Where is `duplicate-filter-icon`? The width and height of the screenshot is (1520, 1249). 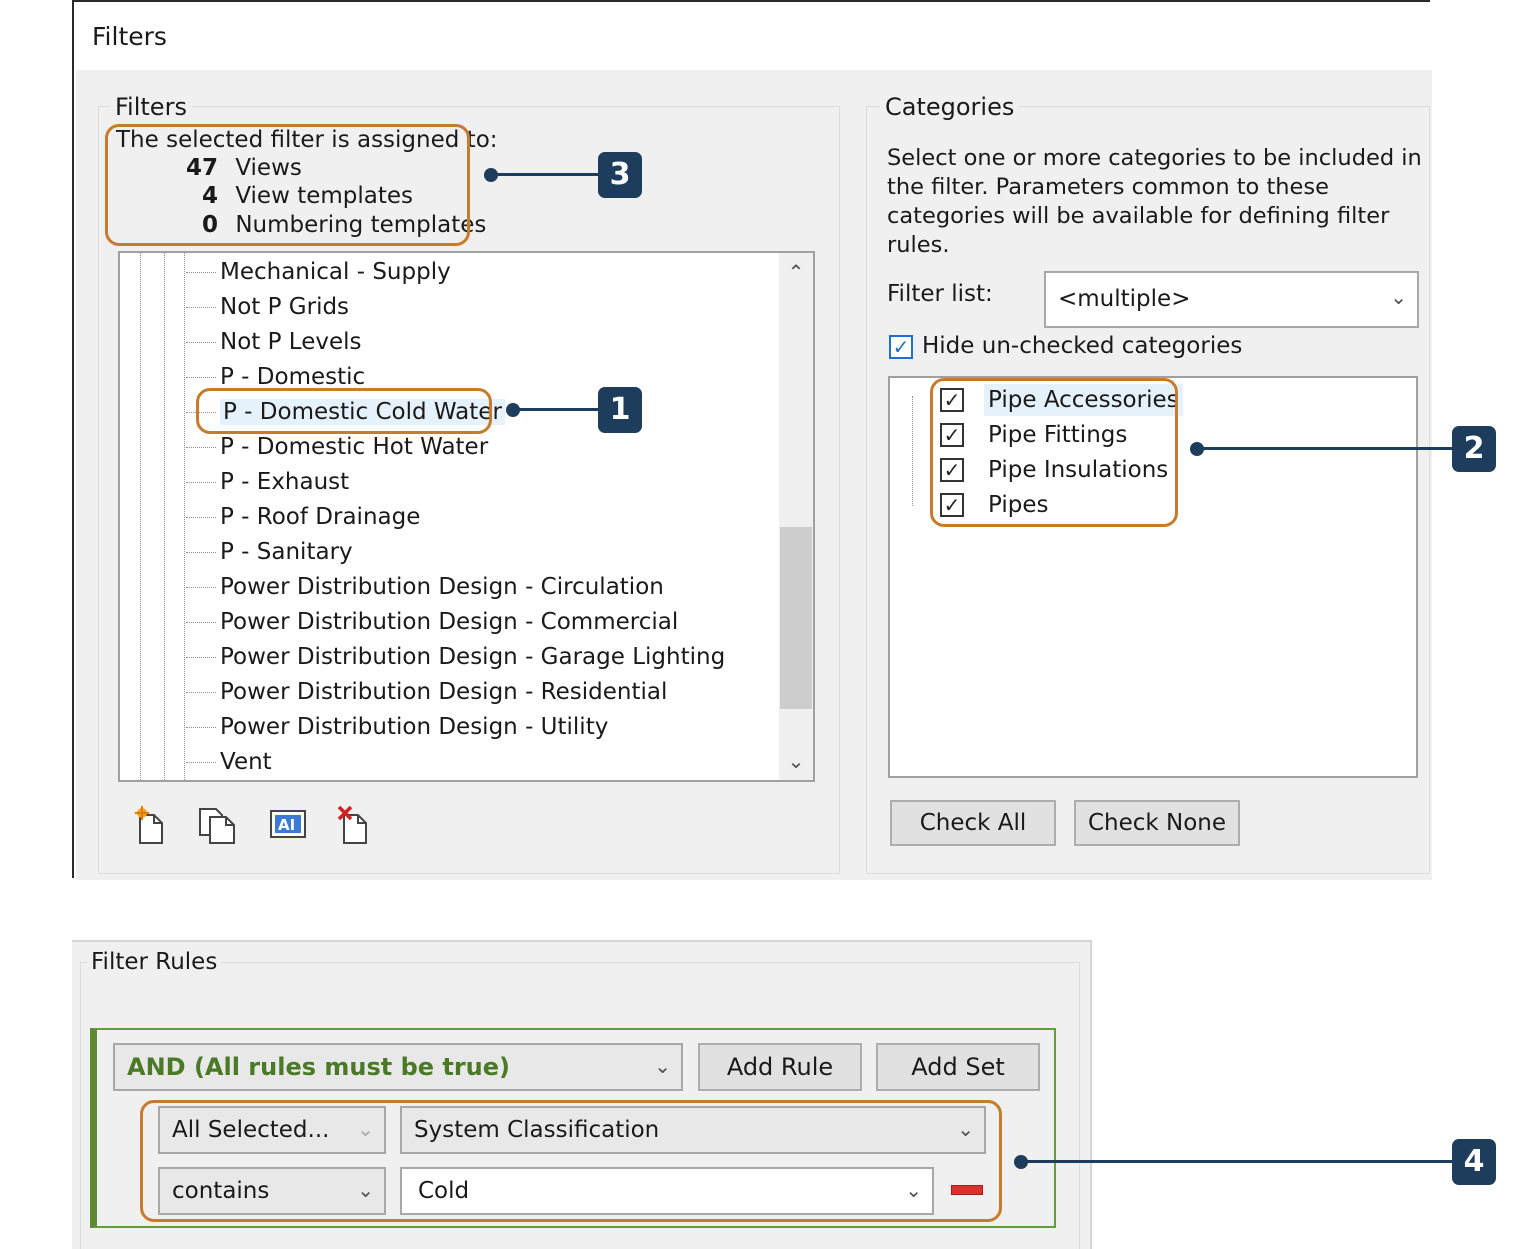 duplicate-filter-icon is located at coordinates (218, 825).